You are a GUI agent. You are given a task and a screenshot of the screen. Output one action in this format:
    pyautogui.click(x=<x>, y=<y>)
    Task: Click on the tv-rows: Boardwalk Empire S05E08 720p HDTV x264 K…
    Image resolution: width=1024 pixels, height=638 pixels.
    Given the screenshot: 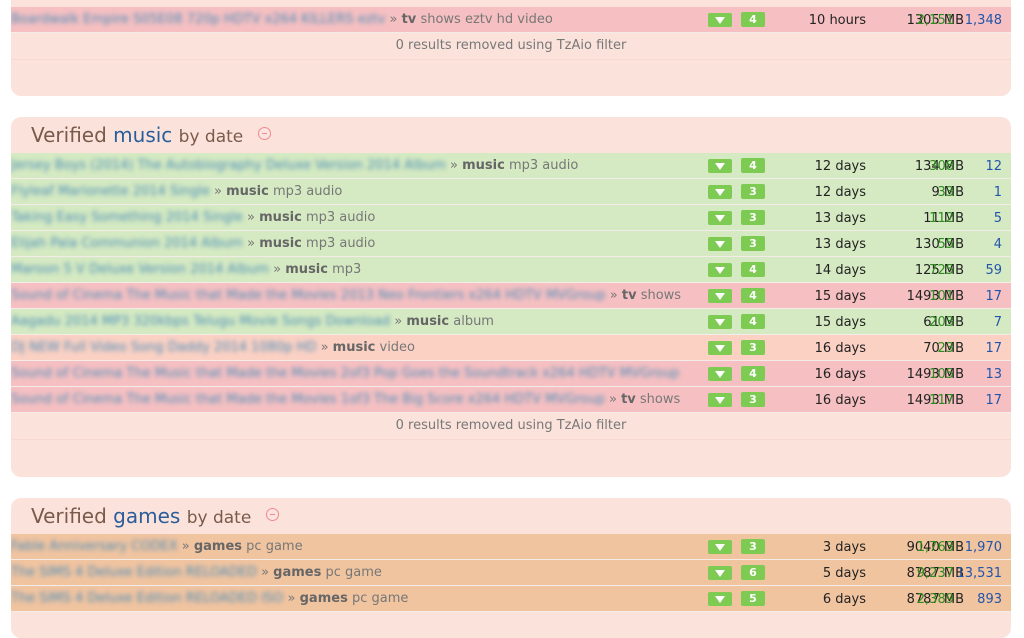 What is the action you would take?
    pyautogui.click(x=511, y=16)
    